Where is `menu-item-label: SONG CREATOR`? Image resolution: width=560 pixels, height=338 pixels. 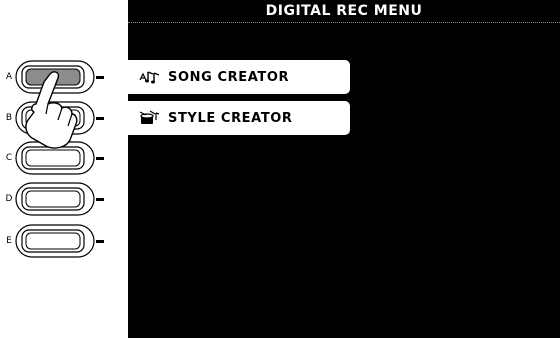
menu-item-label: SONG CREATOR is located at coordinates (229, 77).